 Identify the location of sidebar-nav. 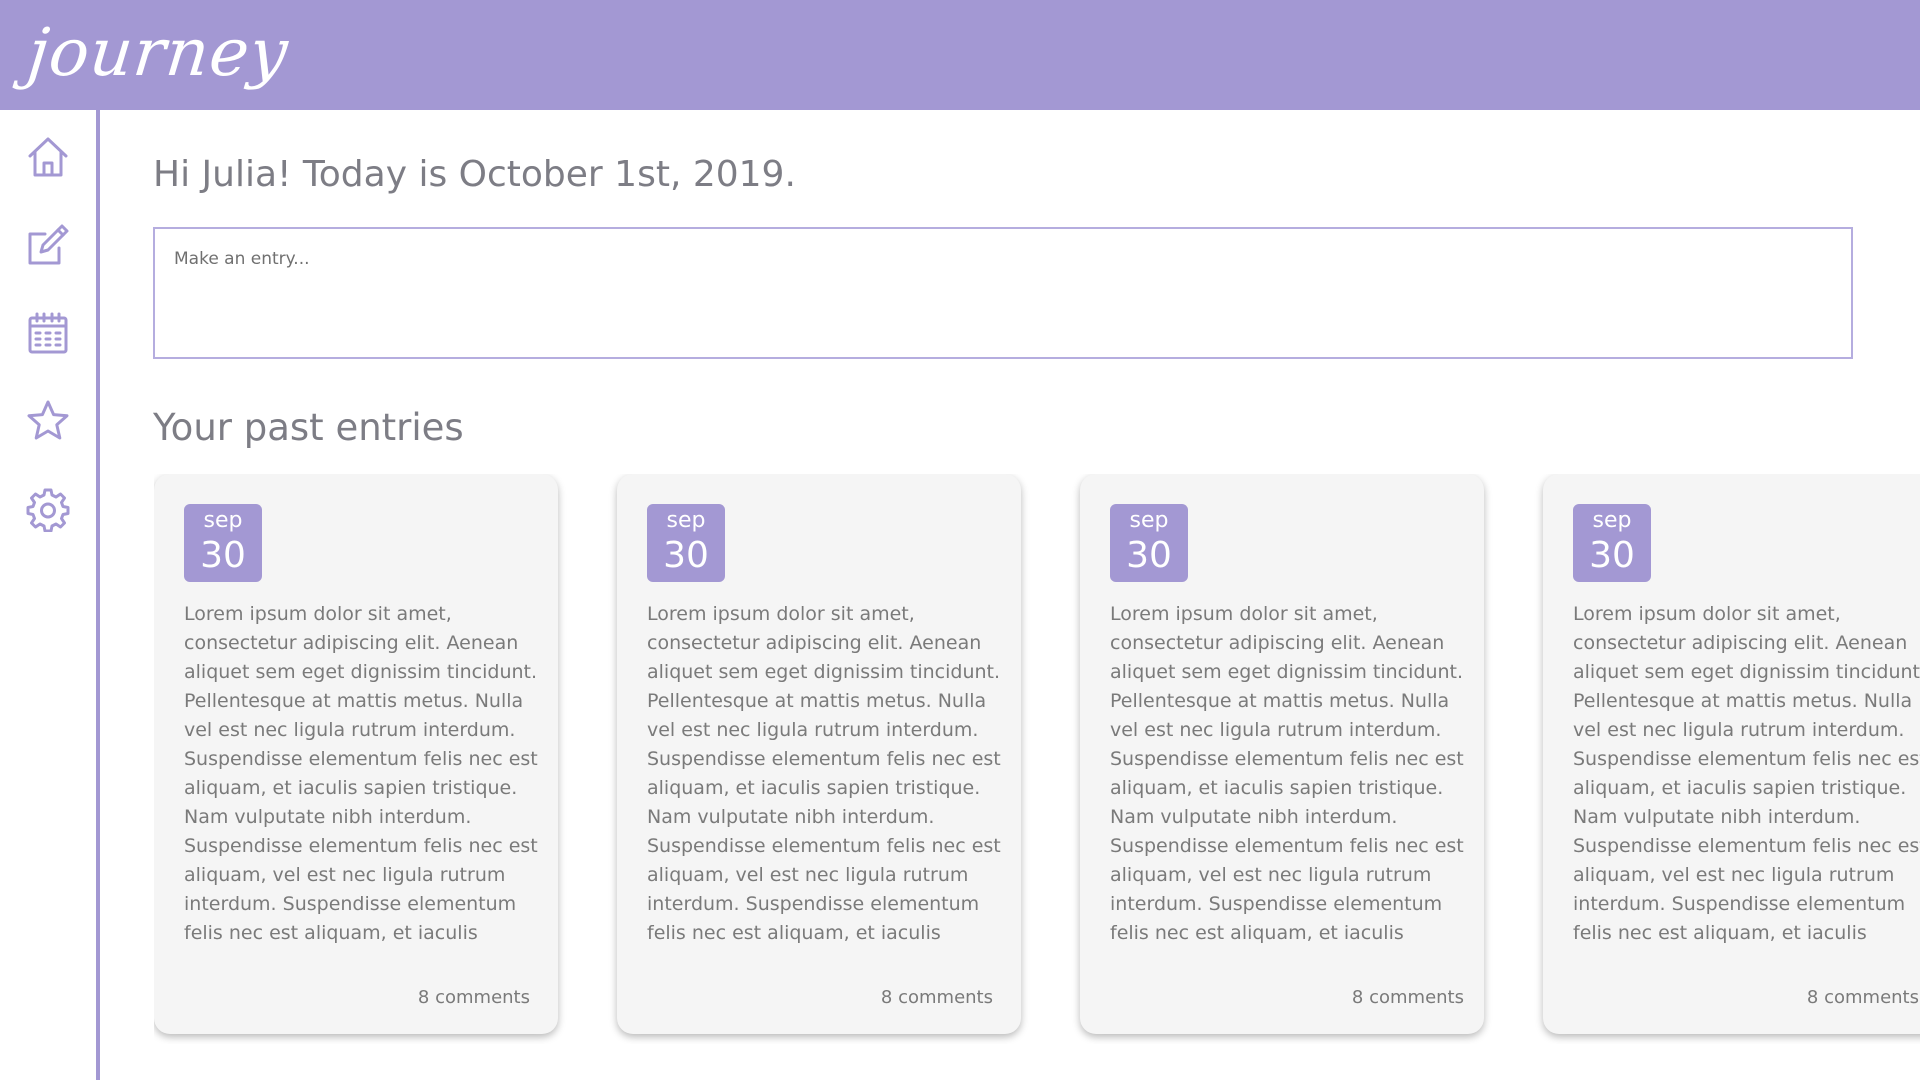
(50, 595).